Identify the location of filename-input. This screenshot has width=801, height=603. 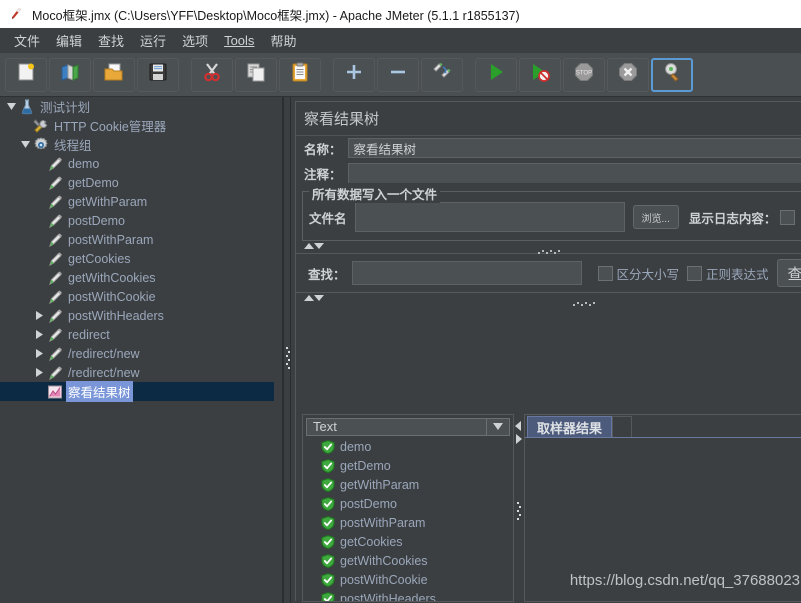
(489, 217).